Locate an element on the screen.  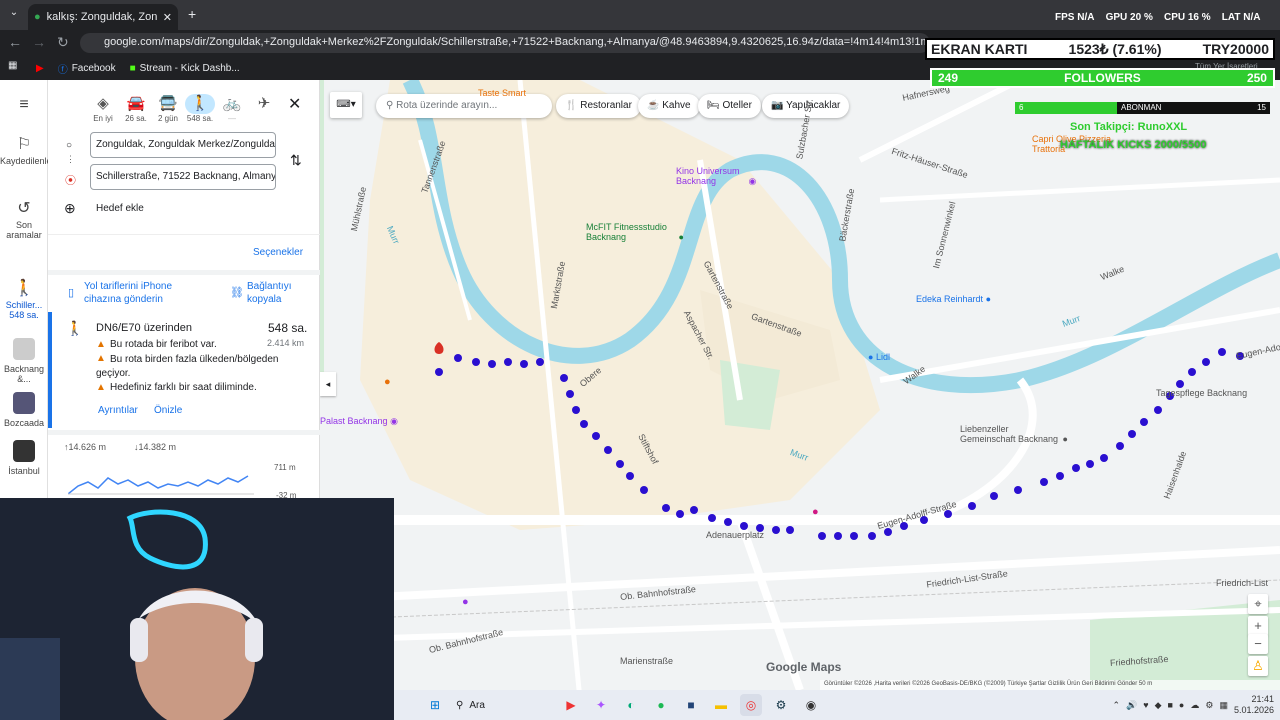
apps-icon: ▦ is located at coordinates (12, 65).